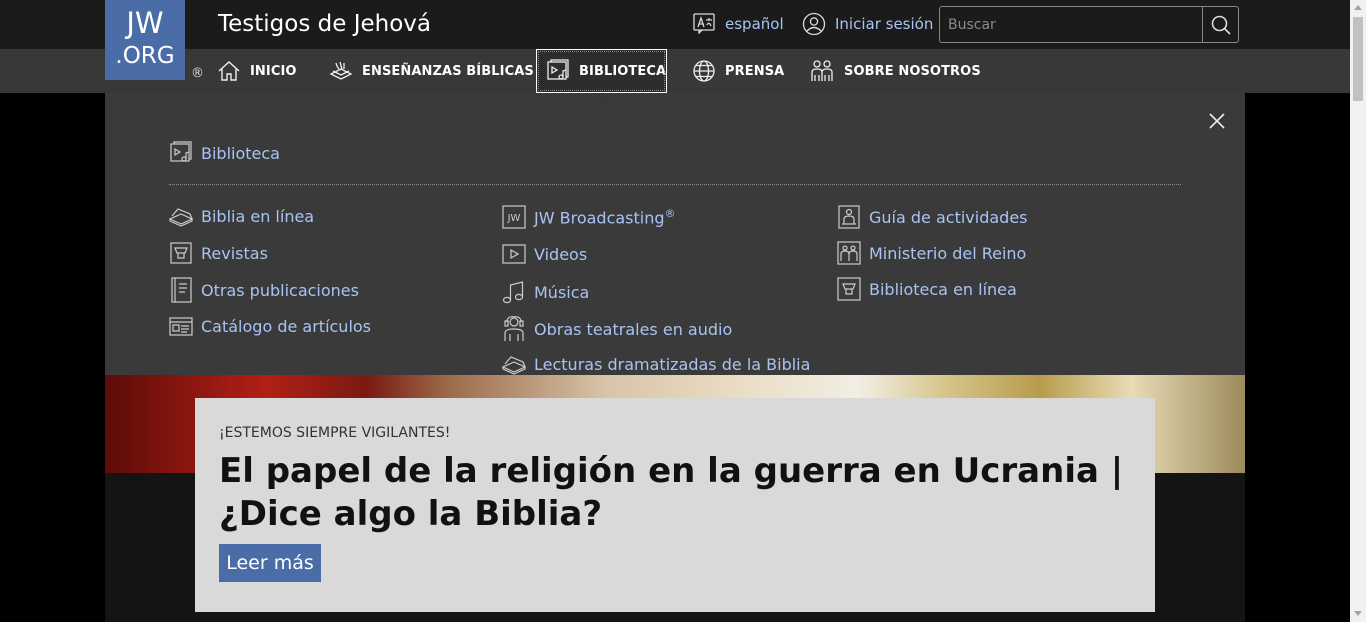  What do you see at coordinates (948, 253) in the screenshot?
I see `menu-label: Ministerio del Reino` at bounding box center [948, 253].